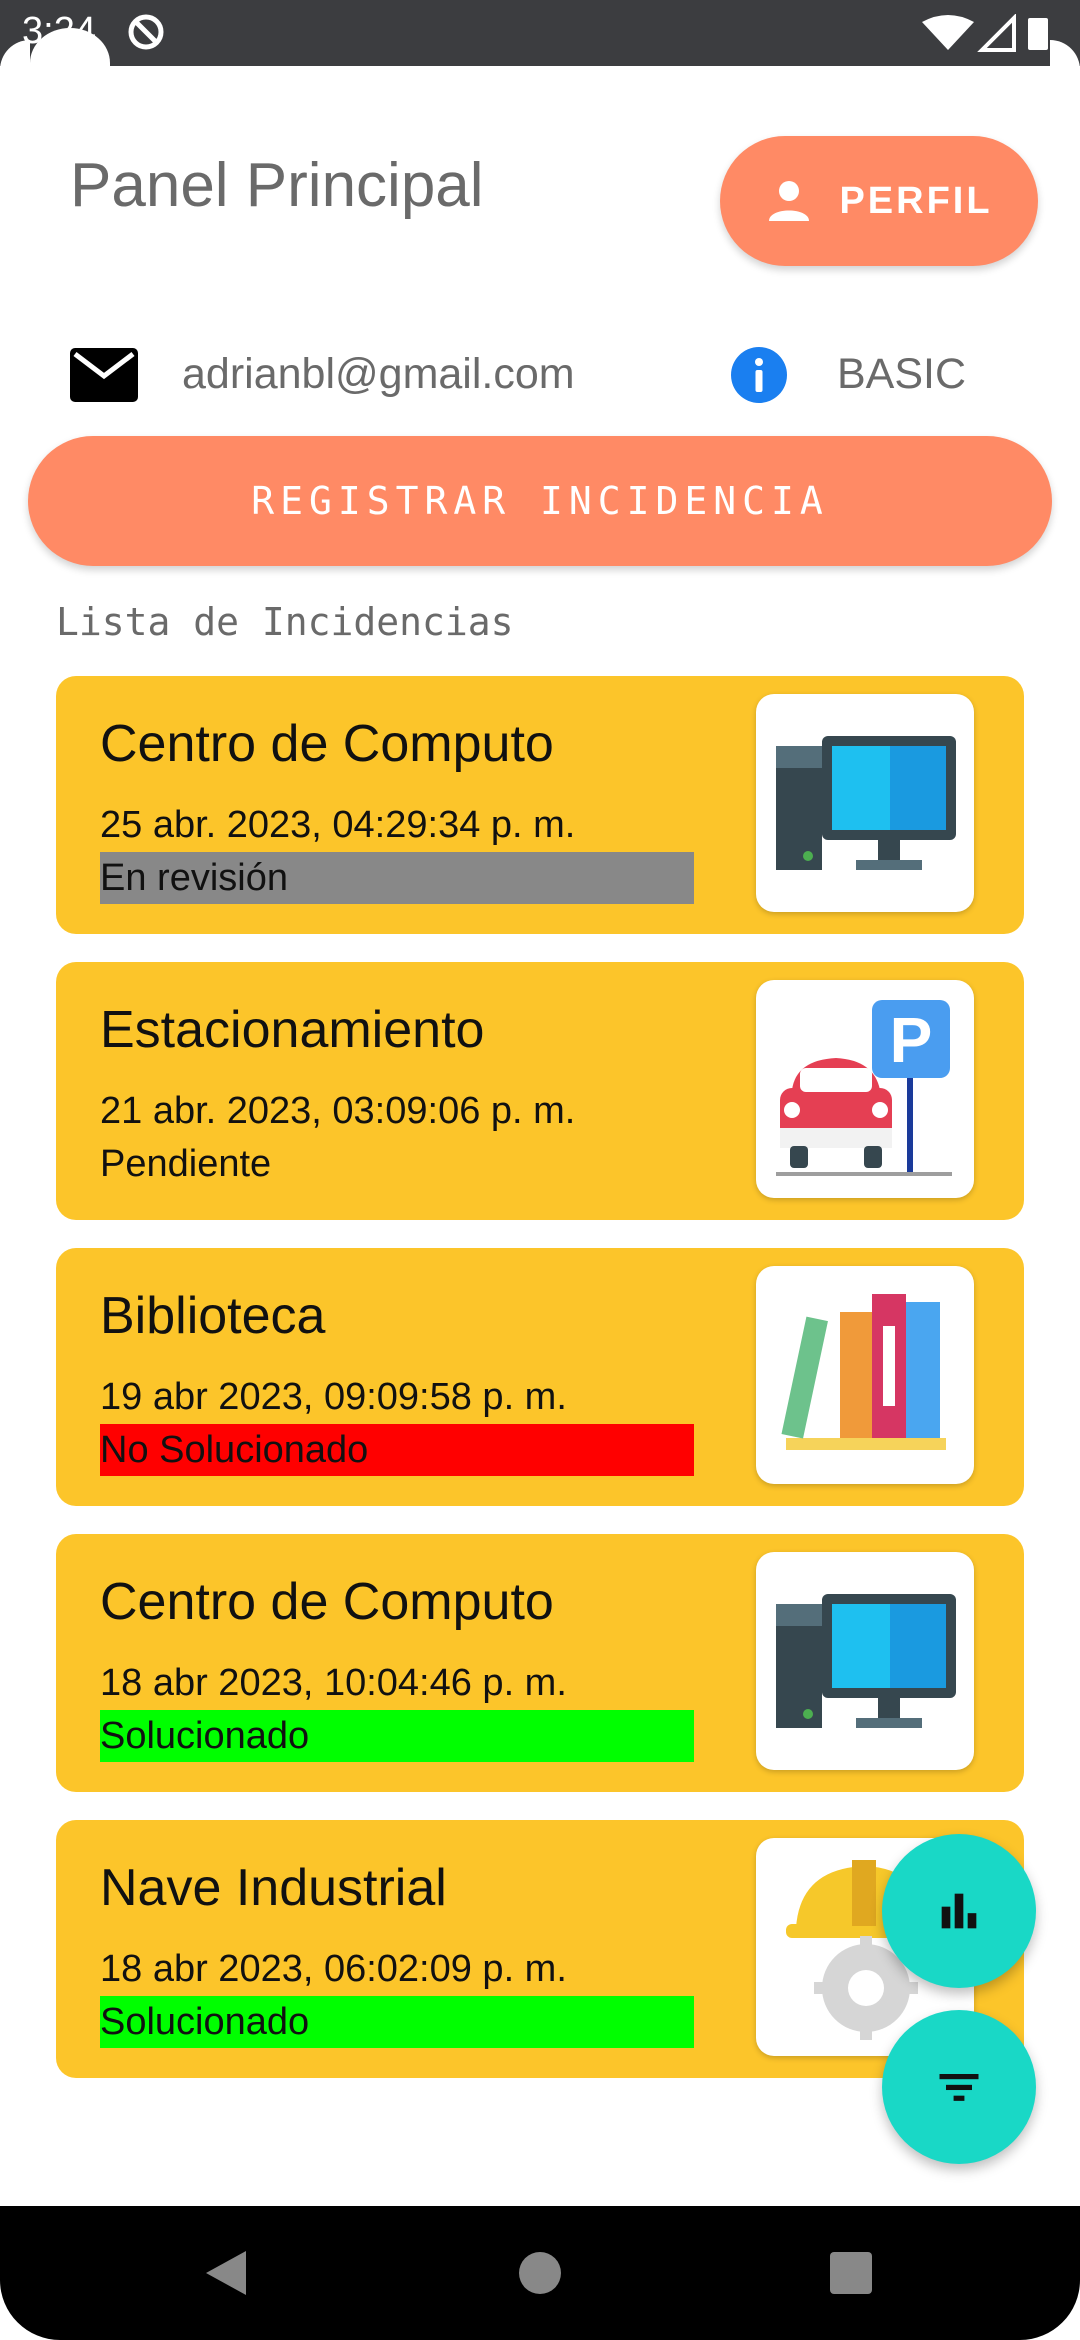 The width and height of the screenshot is (1080, 2340). What do you see at coordinates (333, 1683) in the screenshot?
I see `incident-date: 18 abr 2023, 10:04:46 p. m.` at bounding box center [333, 1683].